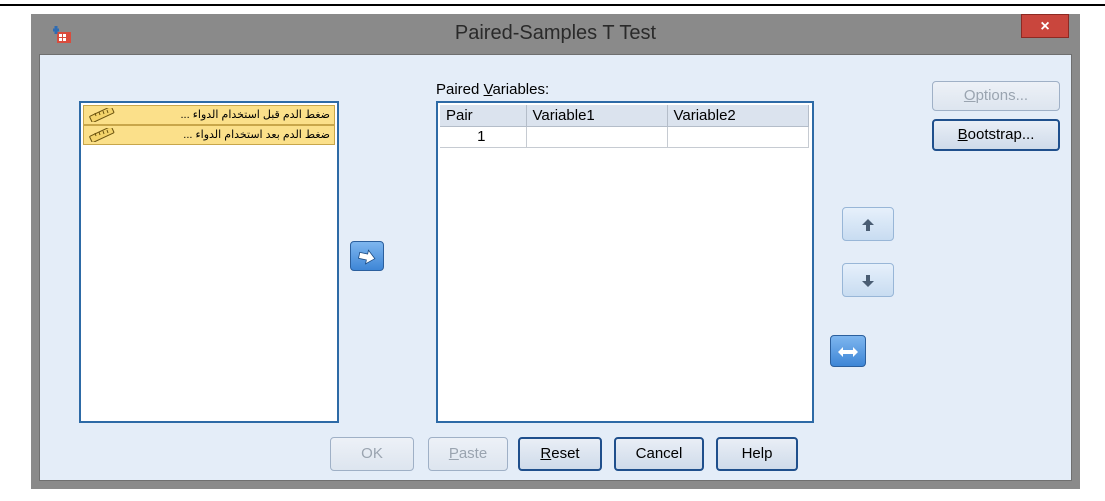 This screenshot has width=1105, height=501. Describe the element at coordinates (483, 137) in the screenshot. I see `pair-number-cell: 1` at that location.